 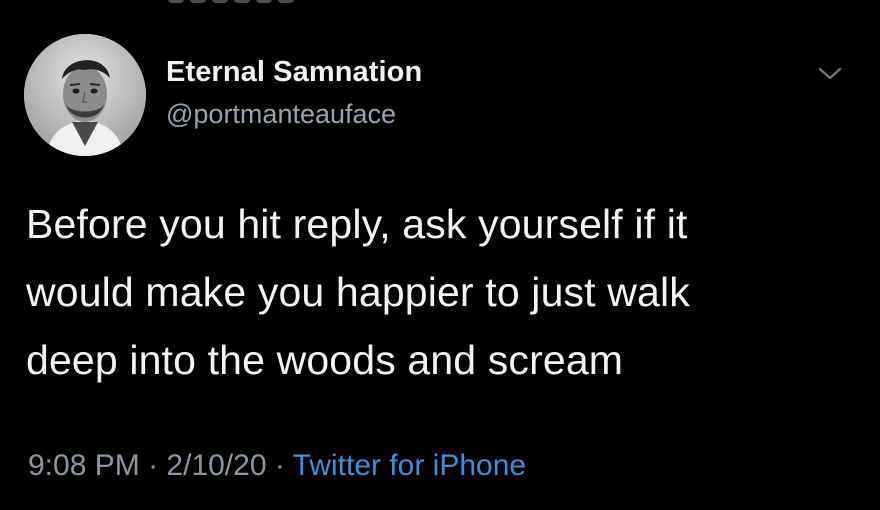 I want to click on chevron-down-icon, so click(x=830, y=74).